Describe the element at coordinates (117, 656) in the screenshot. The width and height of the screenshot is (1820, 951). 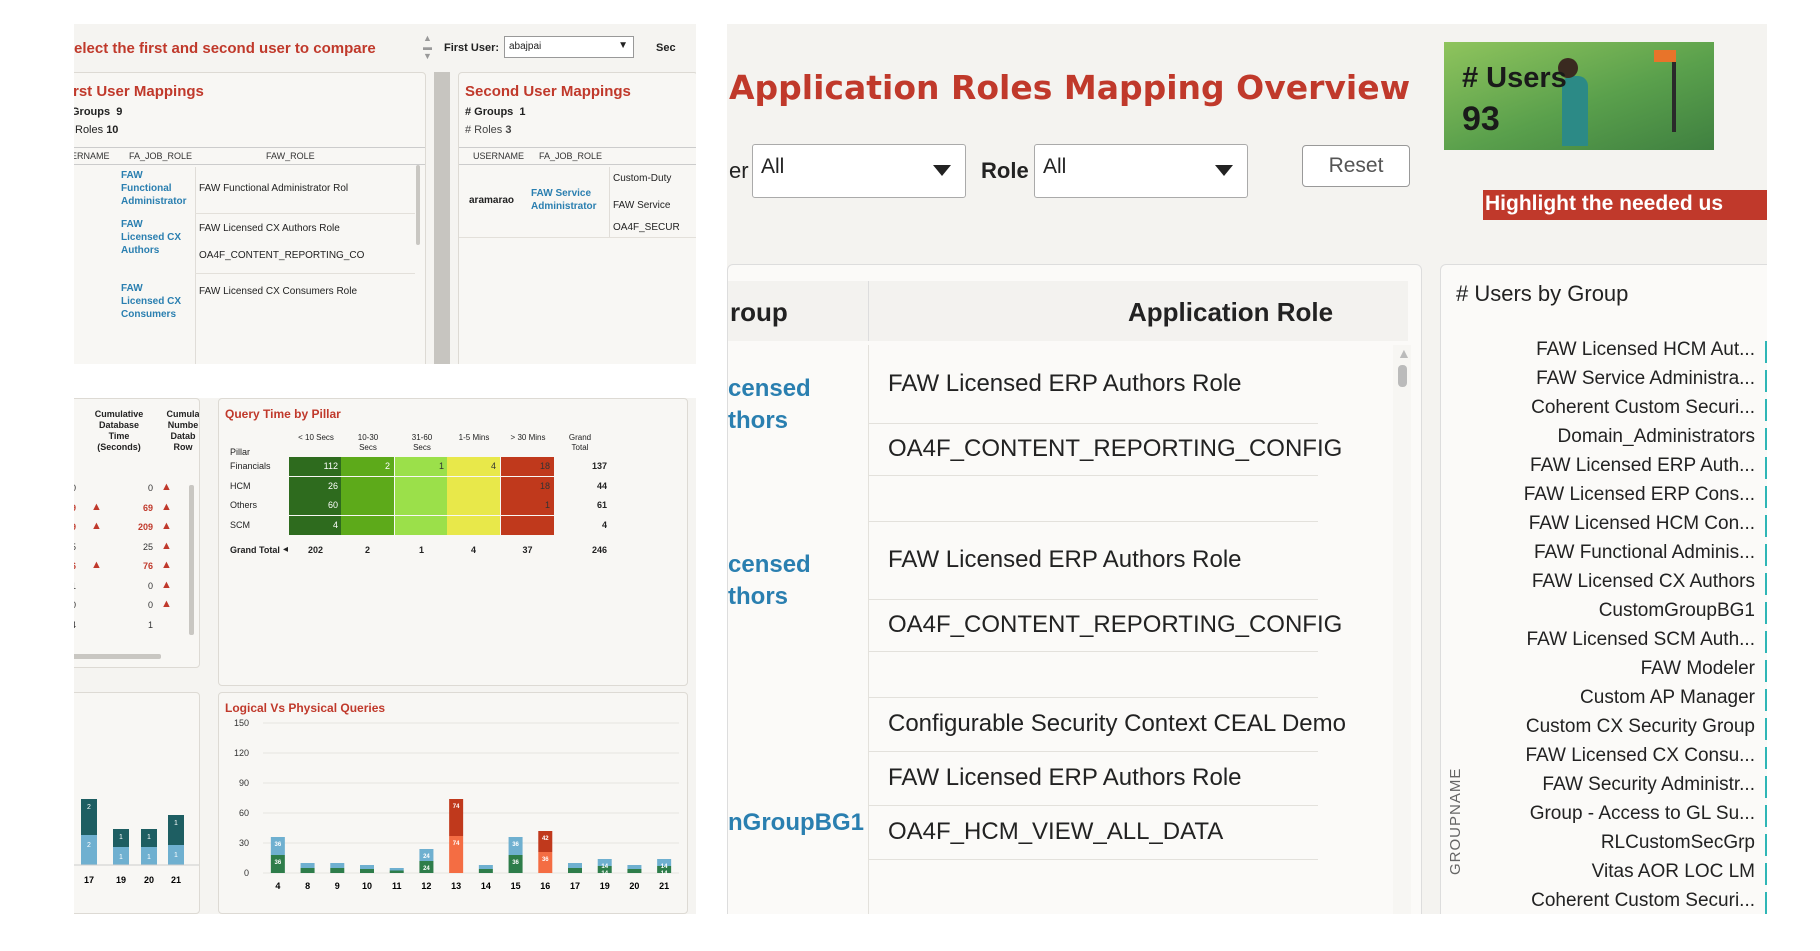
I see `horizontal-scrollbar` at that location.